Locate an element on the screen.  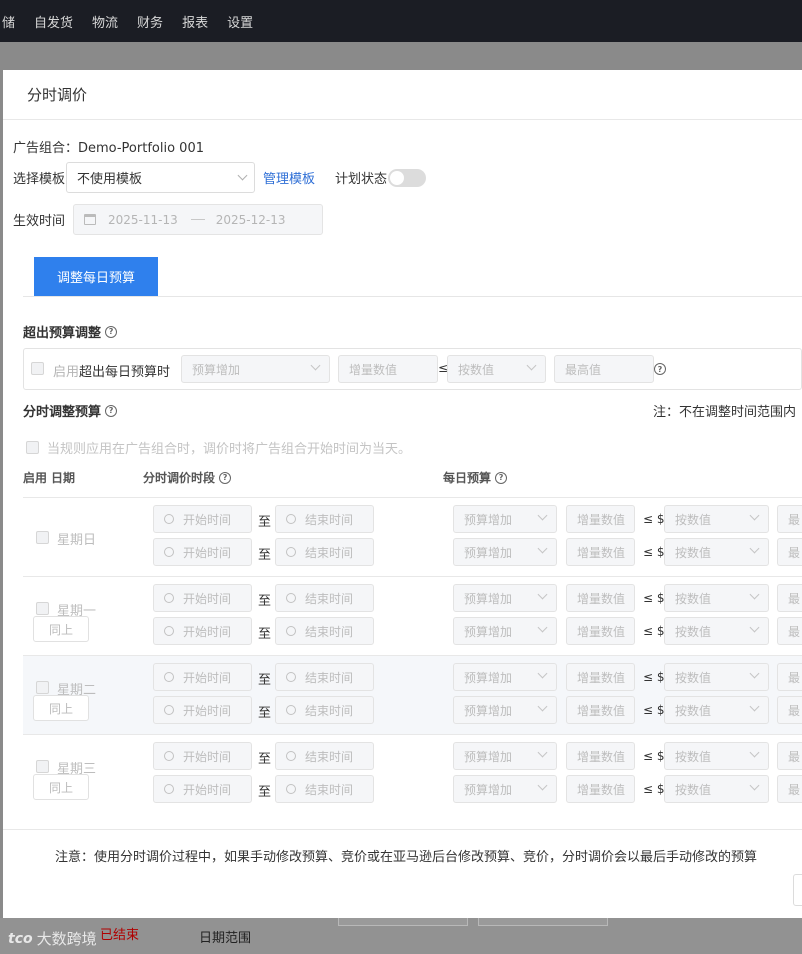
hint-checkbox is located at coordinates (32, 447).